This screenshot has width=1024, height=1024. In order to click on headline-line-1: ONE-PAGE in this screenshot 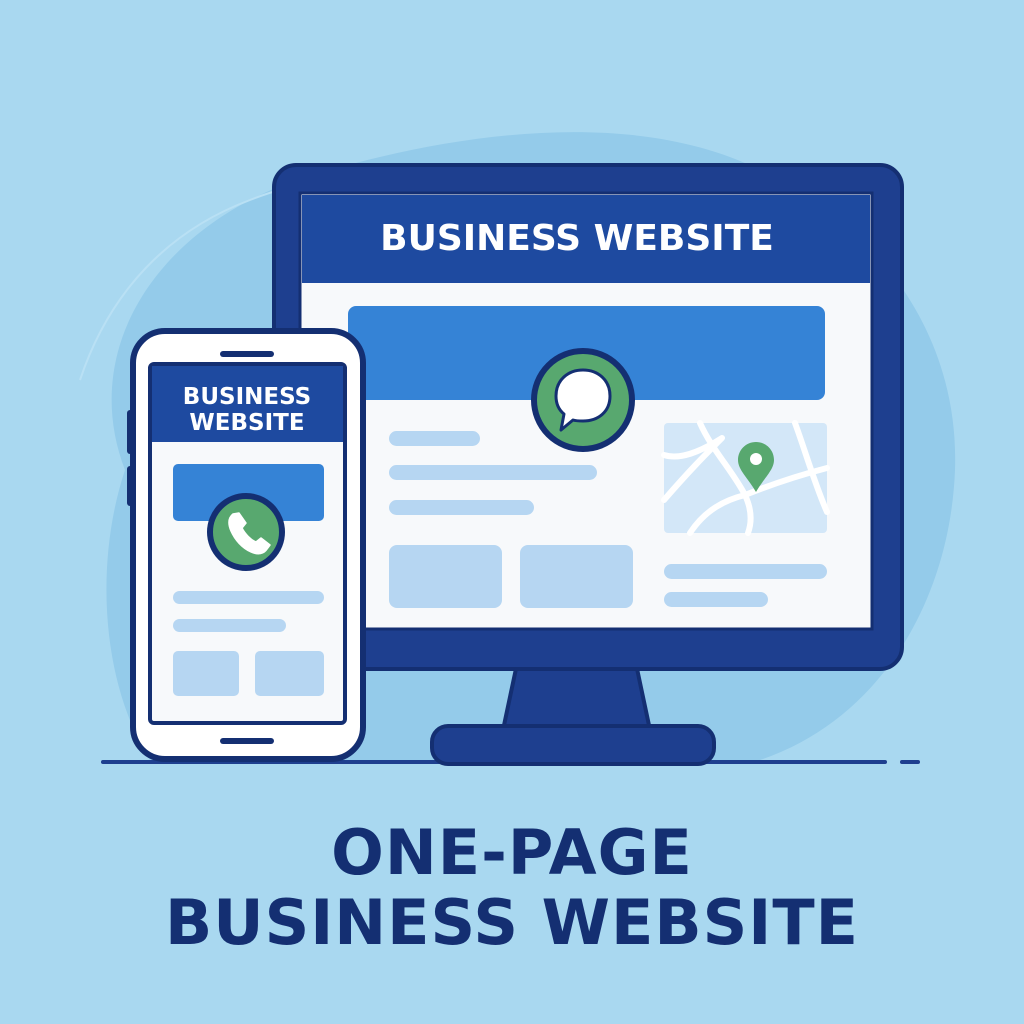, I will do `click(512, 852)`.